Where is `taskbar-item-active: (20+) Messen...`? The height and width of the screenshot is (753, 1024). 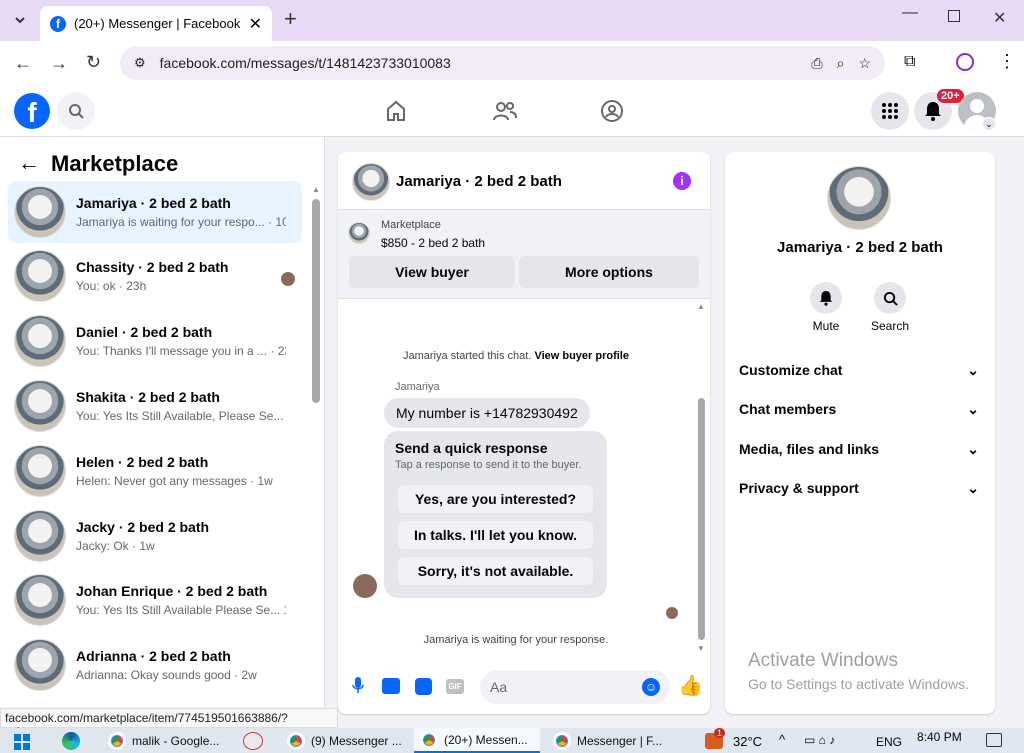 taskbar-item-active: (20+) Messen... is located at coordinates (477, 740).